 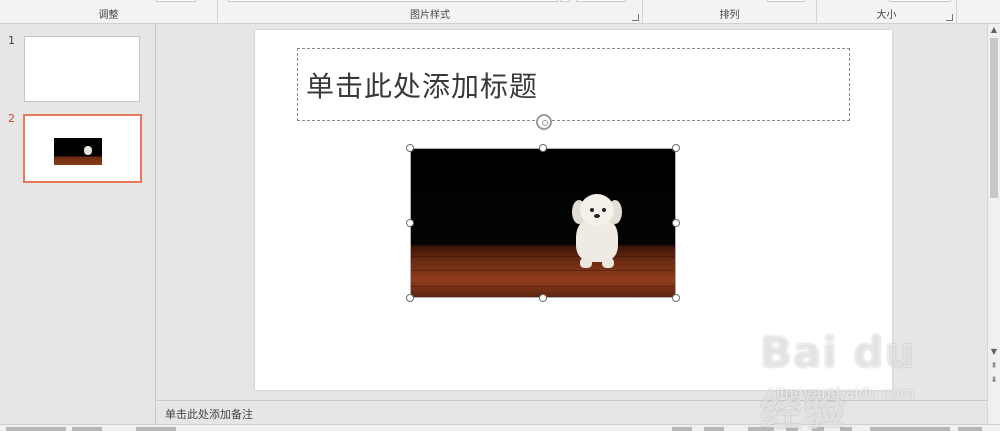 I want to click on slideshow-button, so click(x=846, y=429).